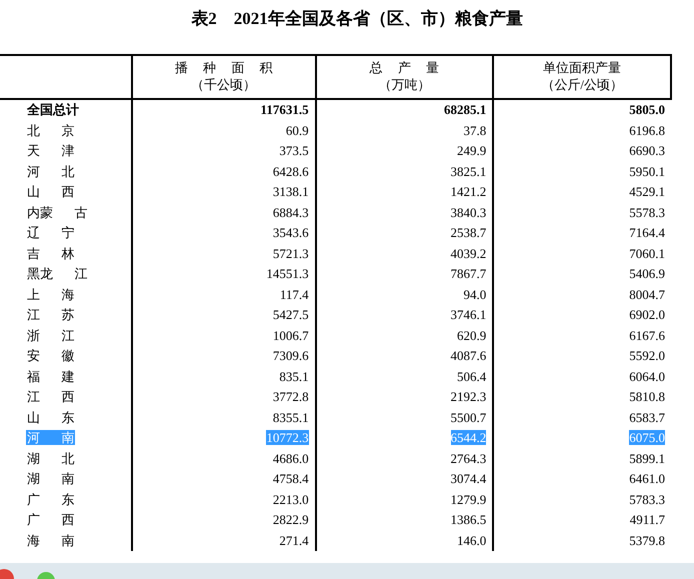 This screenshot has height=579, width=694. I want to click on table-cell: 3543.6, so click(290, 232).